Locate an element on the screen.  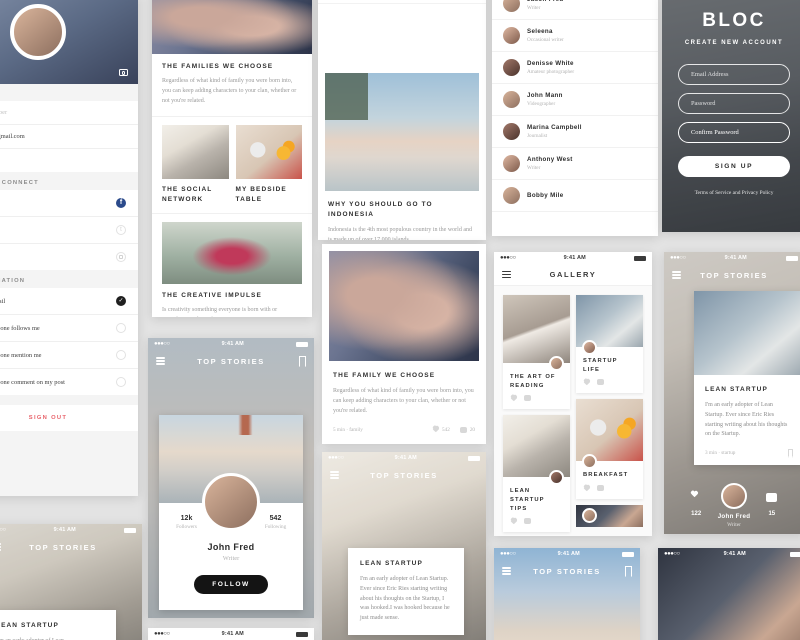
nav-title: GALLERY is located at coordinates (573, 274).